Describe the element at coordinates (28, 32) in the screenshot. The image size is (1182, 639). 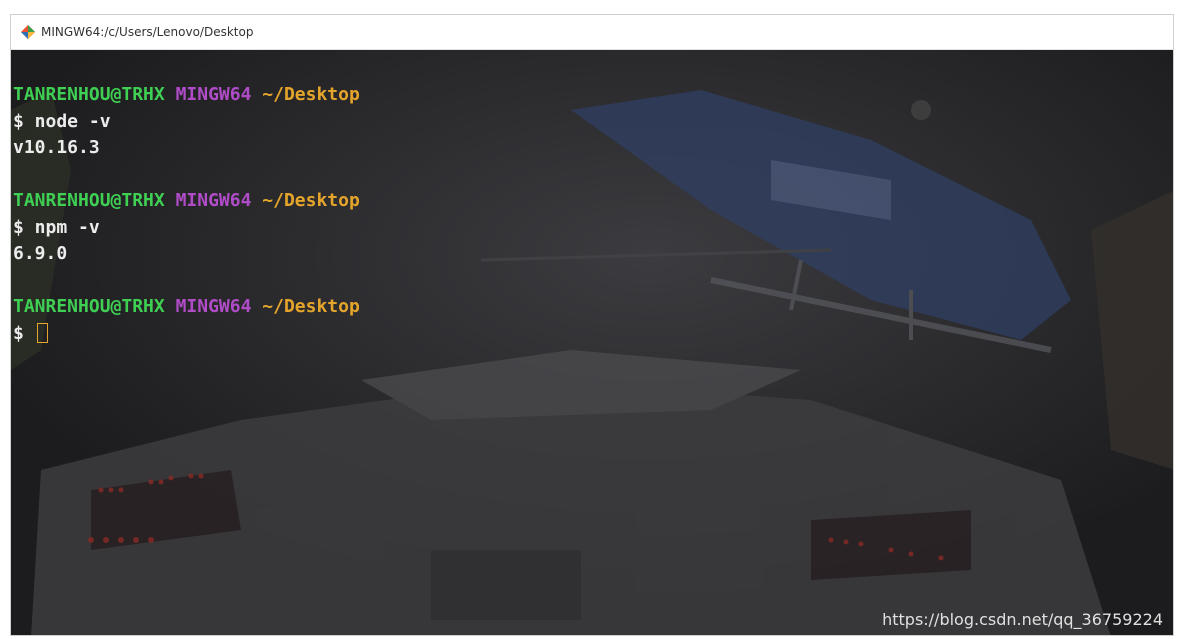
I see `git-diamond-icon` at that location.